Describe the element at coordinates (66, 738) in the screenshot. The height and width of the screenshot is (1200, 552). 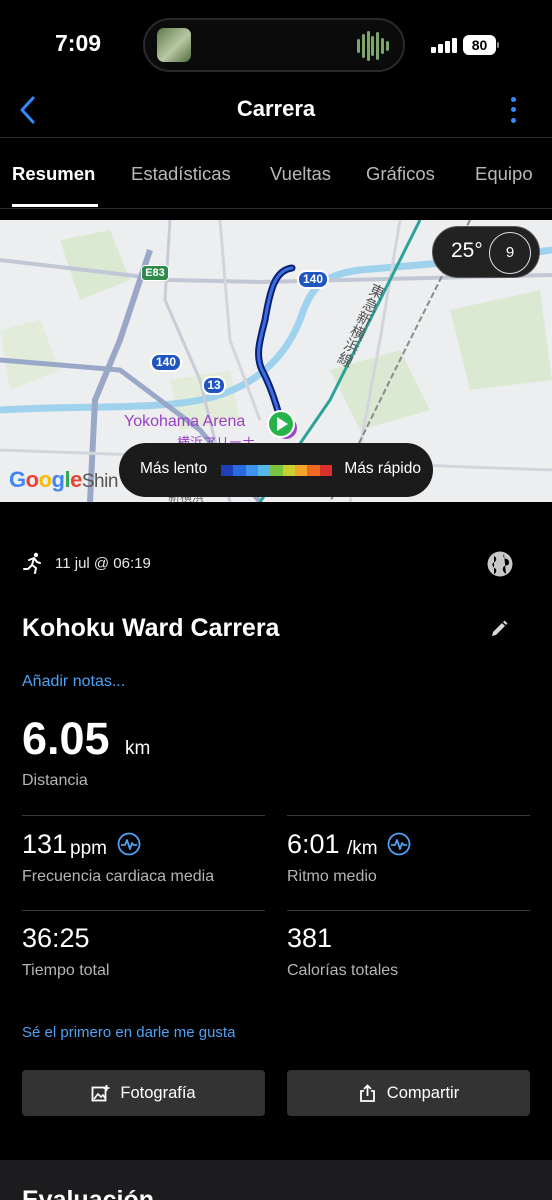
I see `distance-value: 6.05` at that location.